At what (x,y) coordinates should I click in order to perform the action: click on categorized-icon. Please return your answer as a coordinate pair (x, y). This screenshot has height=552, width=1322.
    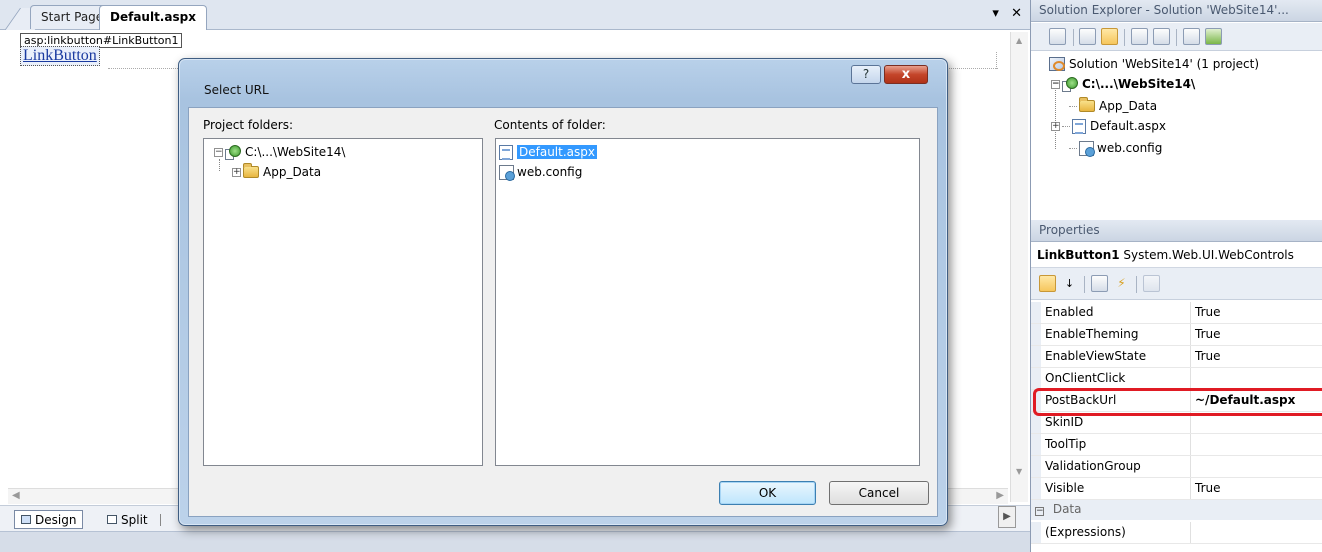
    Looking at the image, I should click on (1047, 283).